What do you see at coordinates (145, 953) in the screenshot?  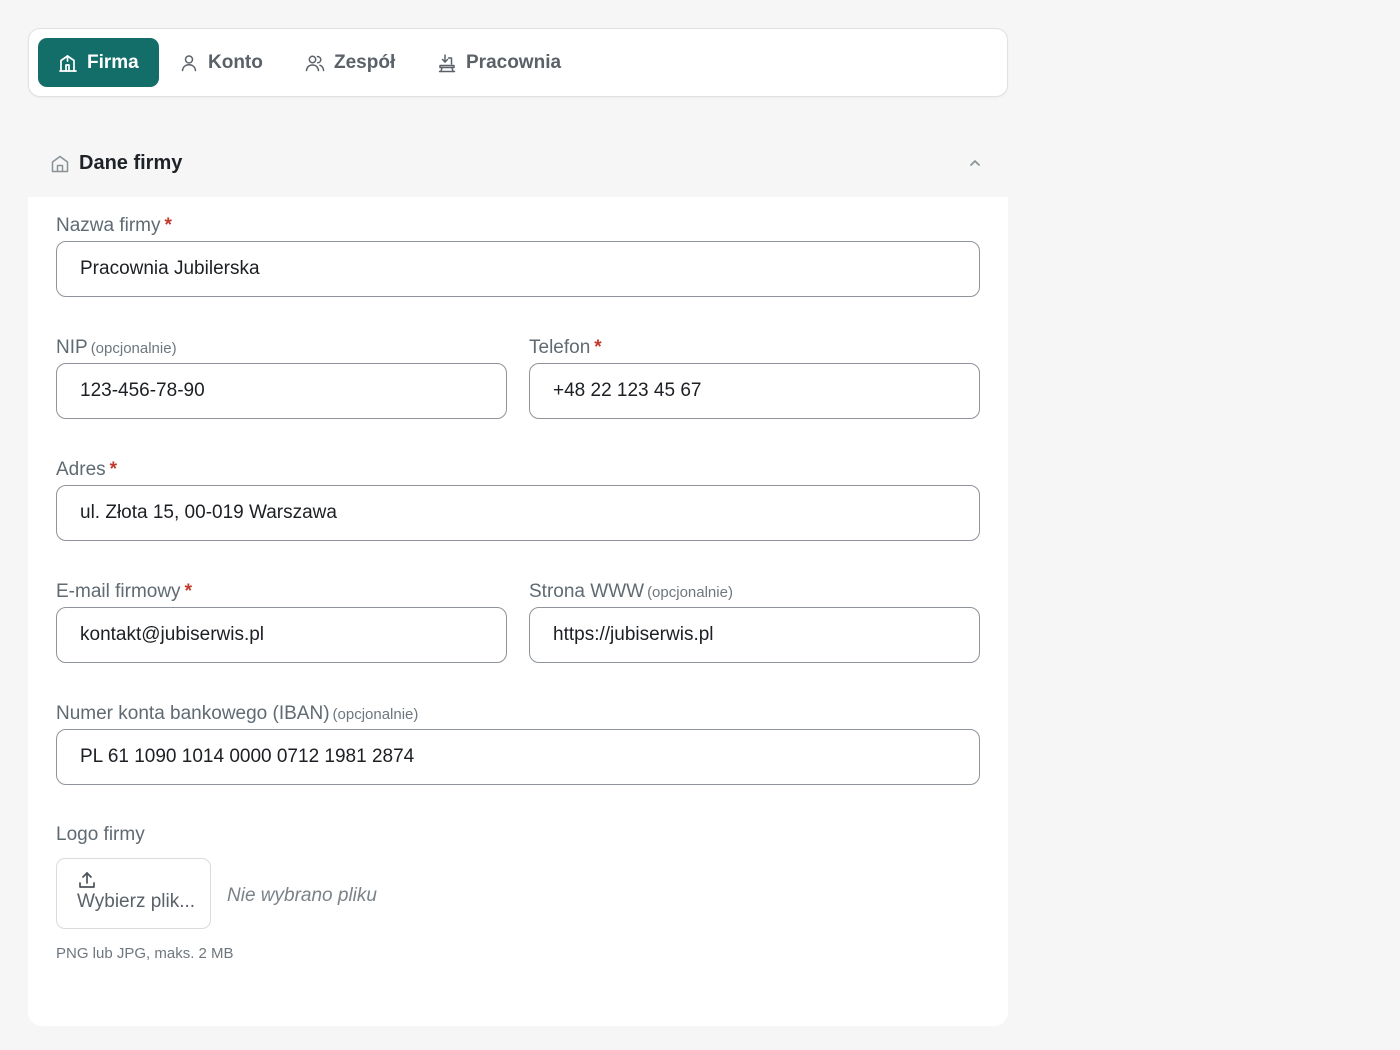 I see `file-format-hint: PNG lub JPG, maks. 2 MB` at bounding box center [145, 953].